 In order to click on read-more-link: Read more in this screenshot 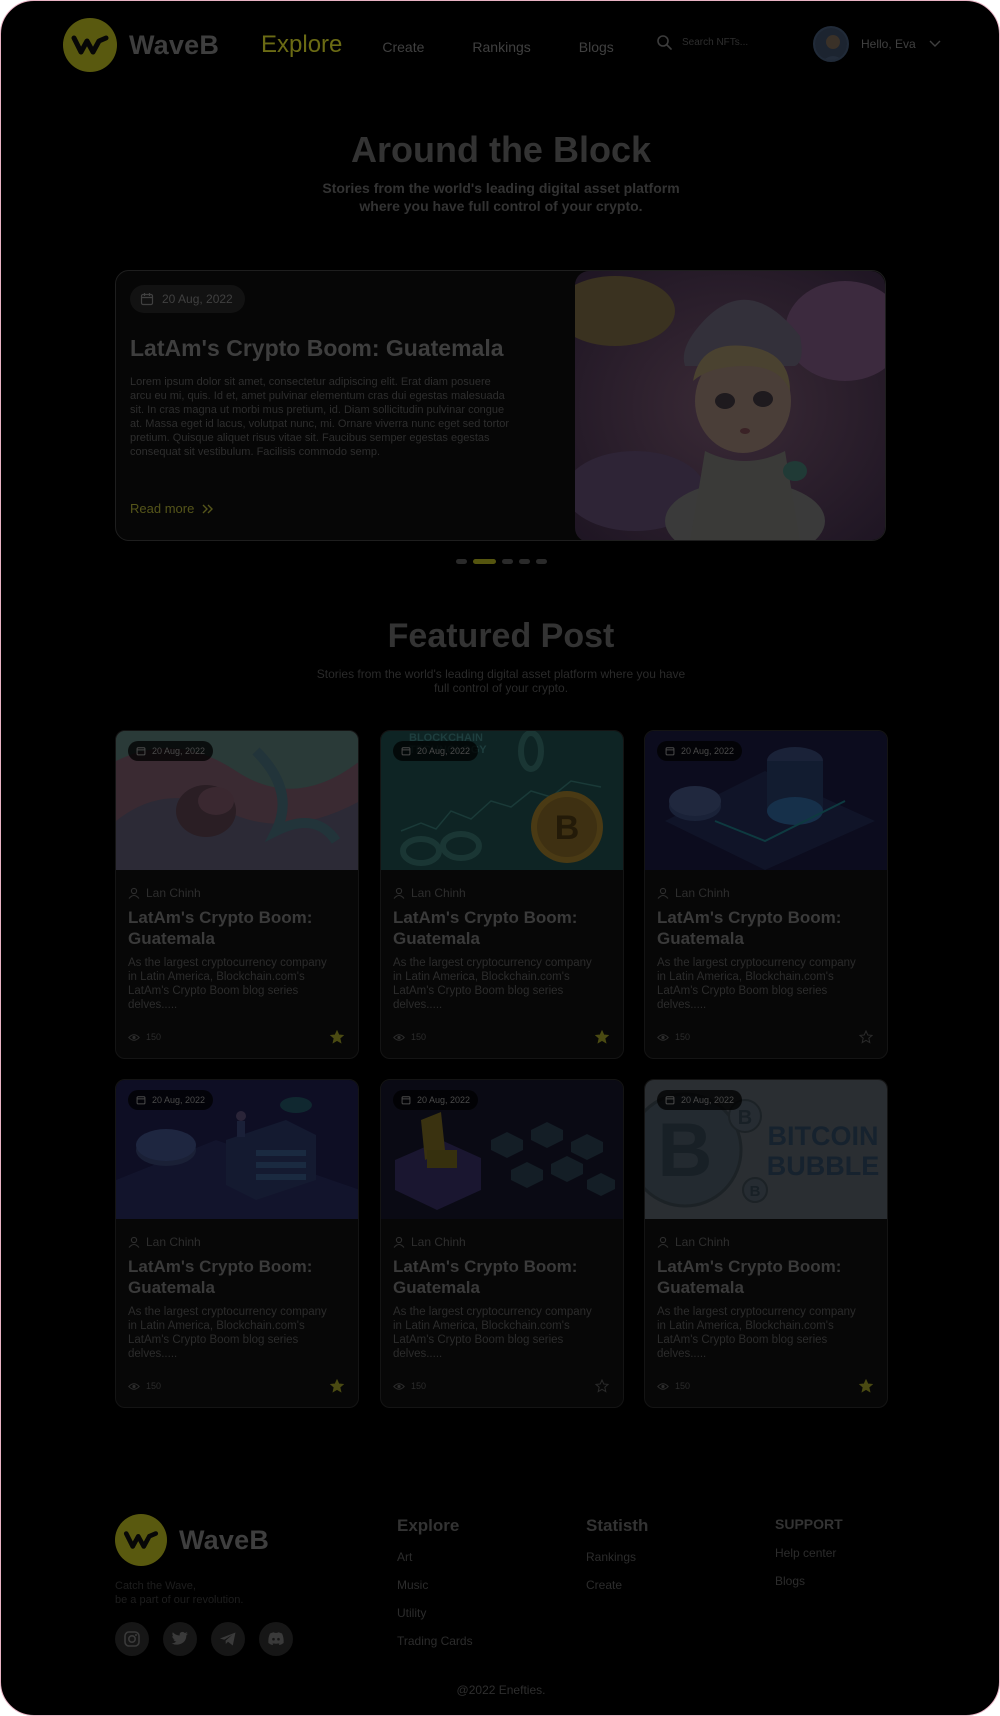, I will do `click(172, 508)`.